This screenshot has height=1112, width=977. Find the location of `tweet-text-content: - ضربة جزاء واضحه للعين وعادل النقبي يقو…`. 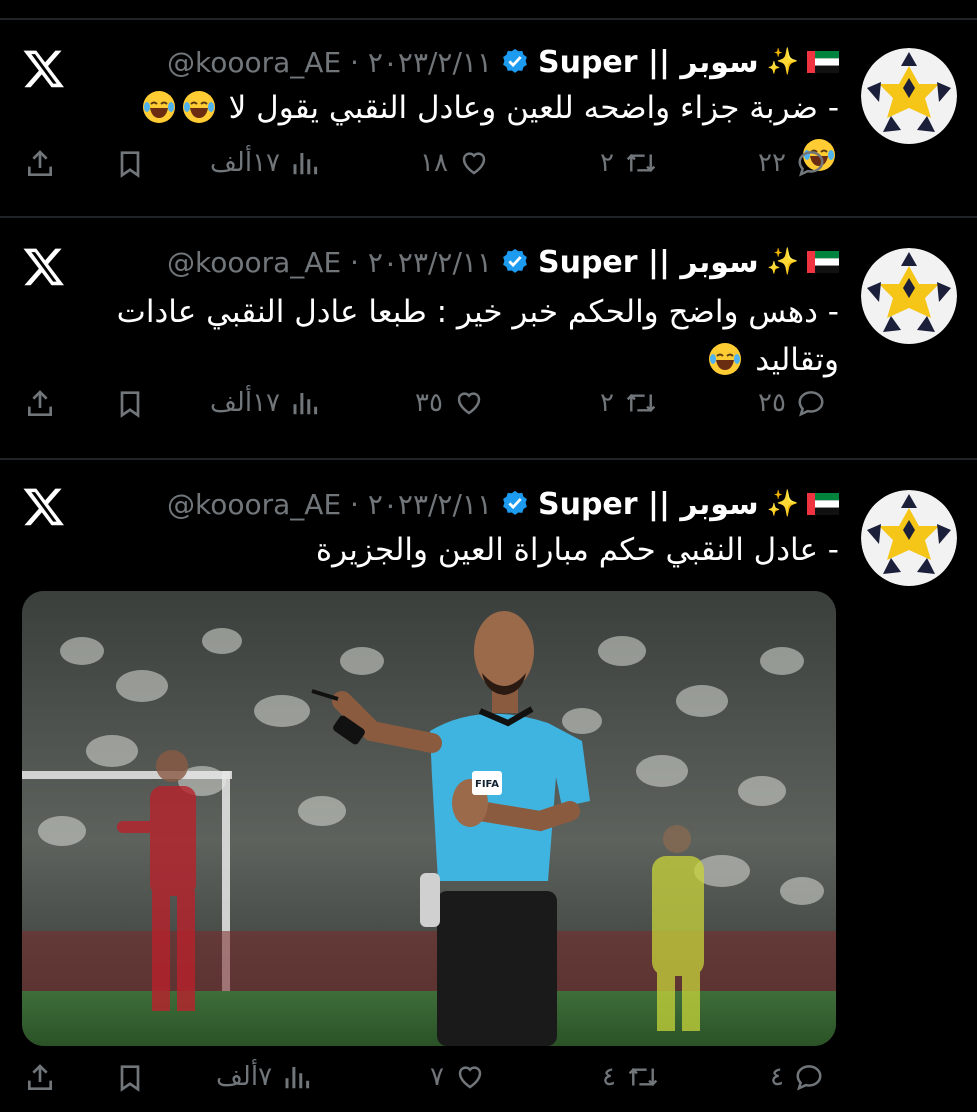

tweet-text-content: - ضربة جزاء واضحه للعين وعادل النقبي يقو… is located at coordinates (533, 108).